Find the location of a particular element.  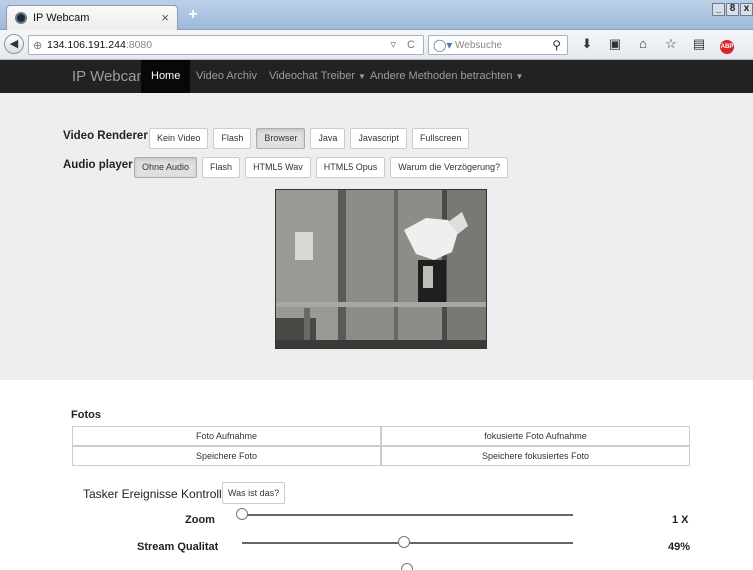

save-focused-photo-button: Speichere fokusiertes Foto is located at coordinates (535, 456).